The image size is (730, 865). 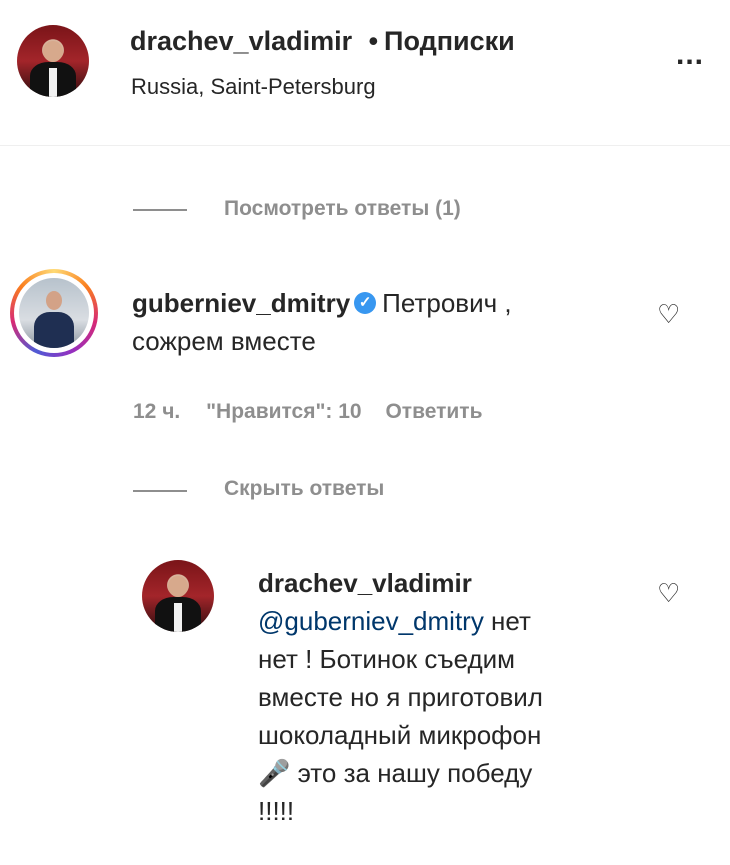 I want to click on commenter-avatar, so click(x=54, y=313).